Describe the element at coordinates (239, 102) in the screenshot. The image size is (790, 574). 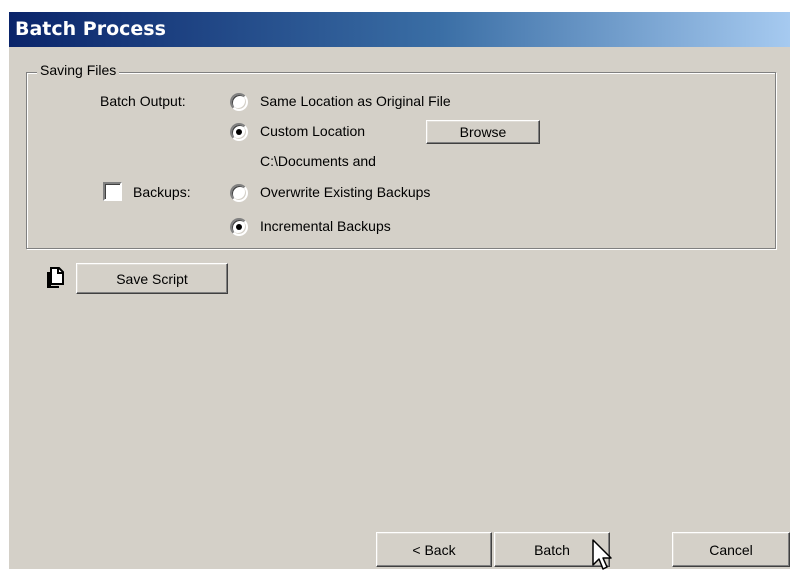
I see `radio-same-location` at that location.